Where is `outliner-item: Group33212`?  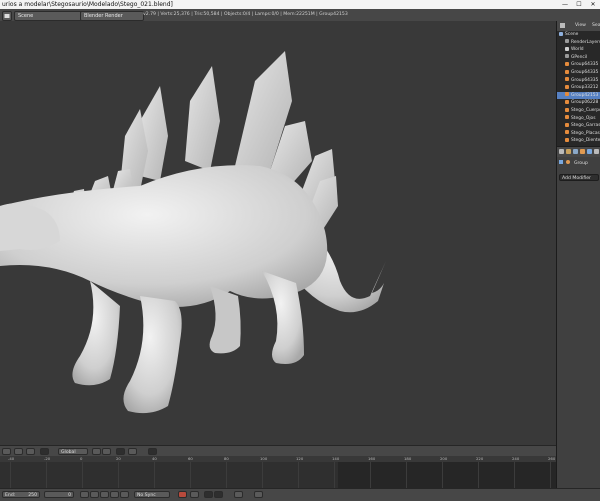 outliner-item: Group33212 is located at coordinates (578, 87).